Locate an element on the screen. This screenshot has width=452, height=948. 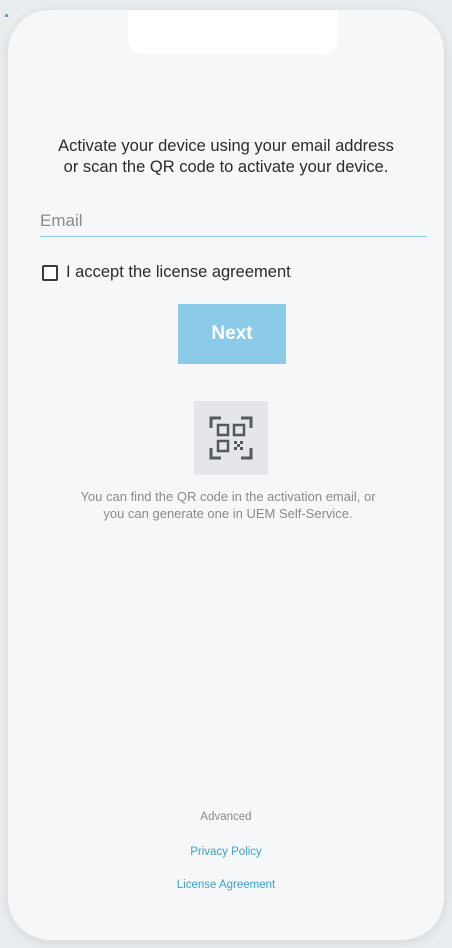
license-accept-label: I accept the license agreement is located at coordinates (178, 272).